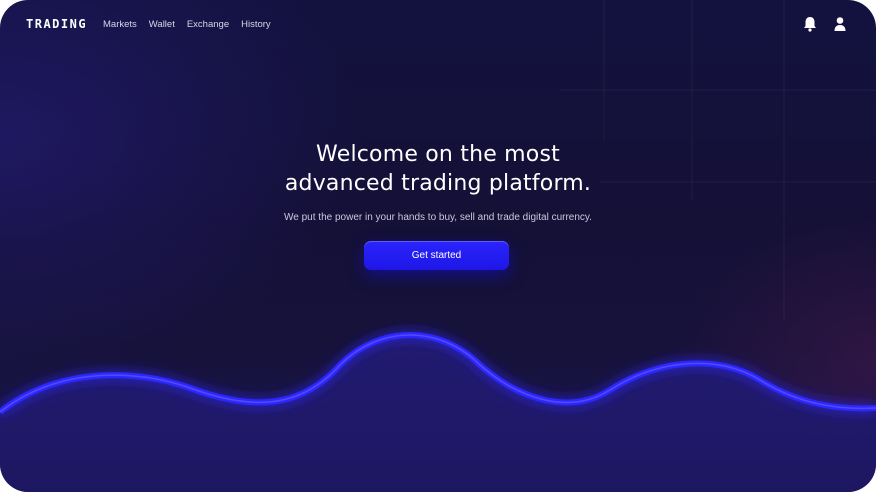 Image resolution: width=876 pixels, height=492 pixels. Describe the element at coordinates (208, 24) in the screenshot. I see `nav-exchange: Exchange` at that location.